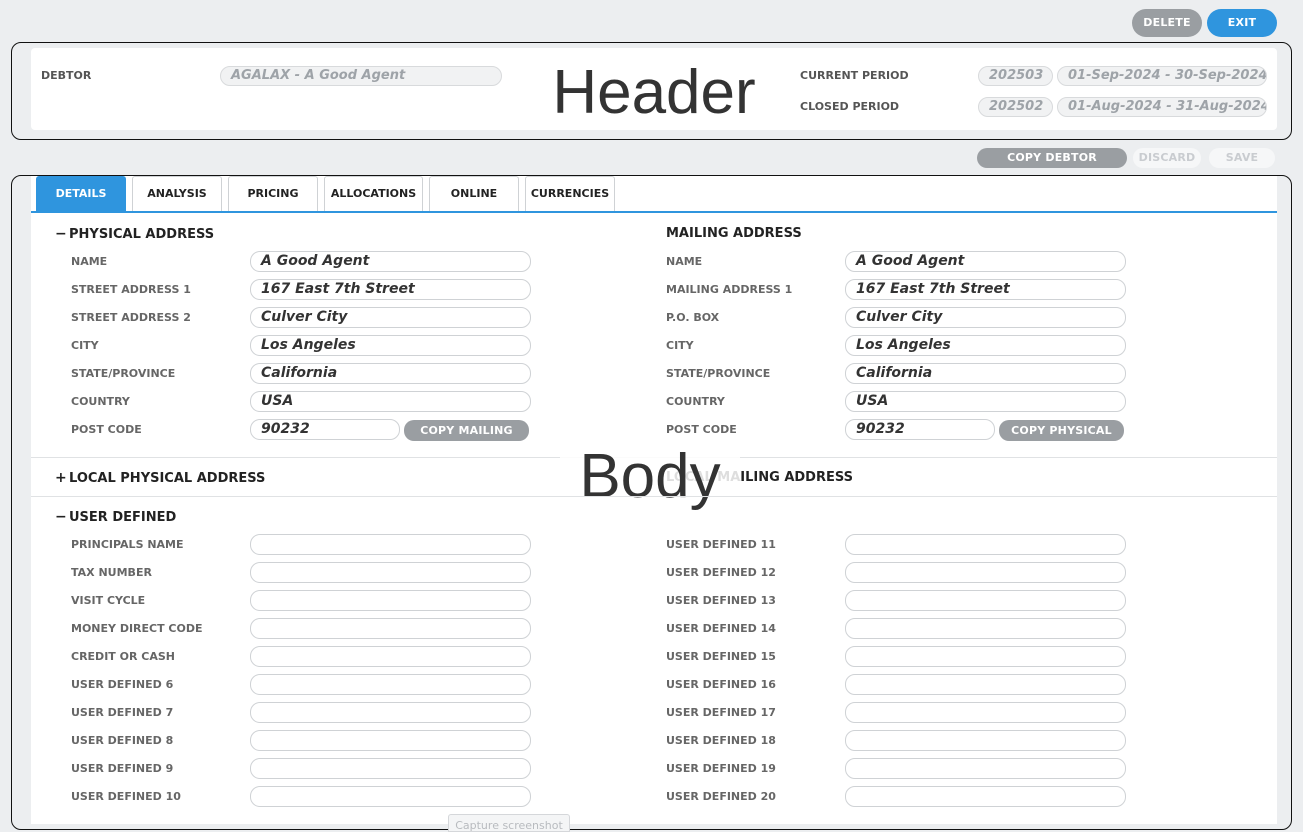  What do you see at coordinates (985, 544) in the screenshot?
I see `user-defined-11-input` at bounding box center [985, 544].